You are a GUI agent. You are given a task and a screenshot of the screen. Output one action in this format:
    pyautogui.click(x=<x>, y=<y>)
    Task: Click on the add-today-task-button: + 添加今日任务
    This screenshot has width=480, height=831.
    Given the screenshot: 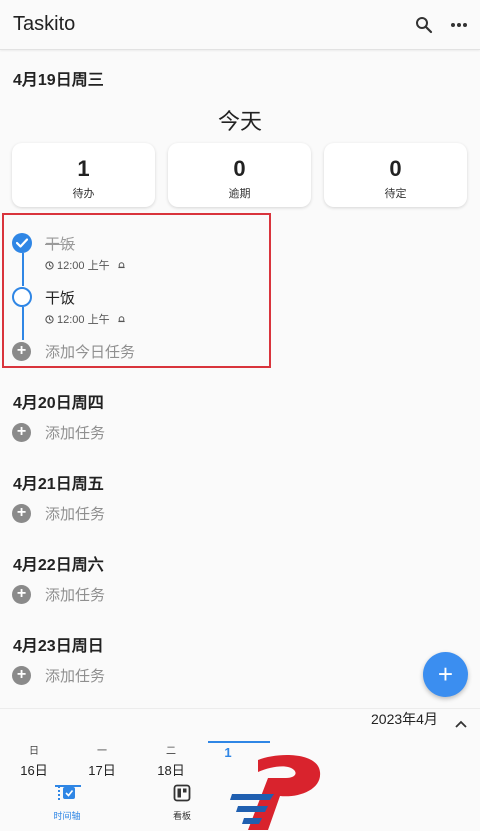 What is the action you would take?
    pyautogui.click(x=73, y=351)
    